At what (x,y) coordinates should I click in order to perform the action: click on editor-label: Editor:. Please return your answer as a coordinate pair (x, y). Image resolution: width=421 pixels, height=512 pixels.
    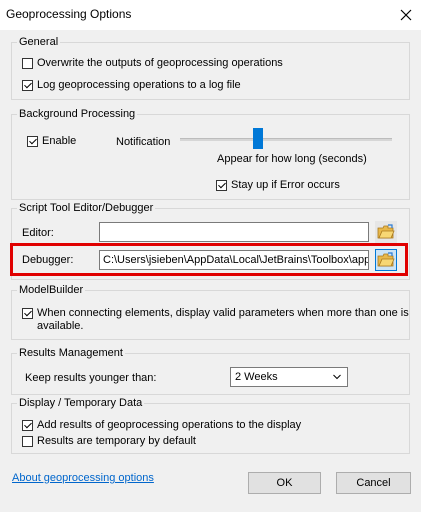
    Looking at the image, I should click on (38, 233).